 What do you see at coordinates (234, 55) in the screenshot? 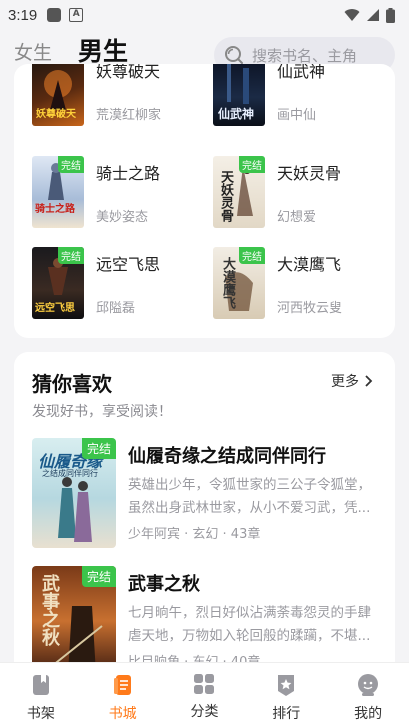
I see `search-icon` at bounding box center [234, 55].